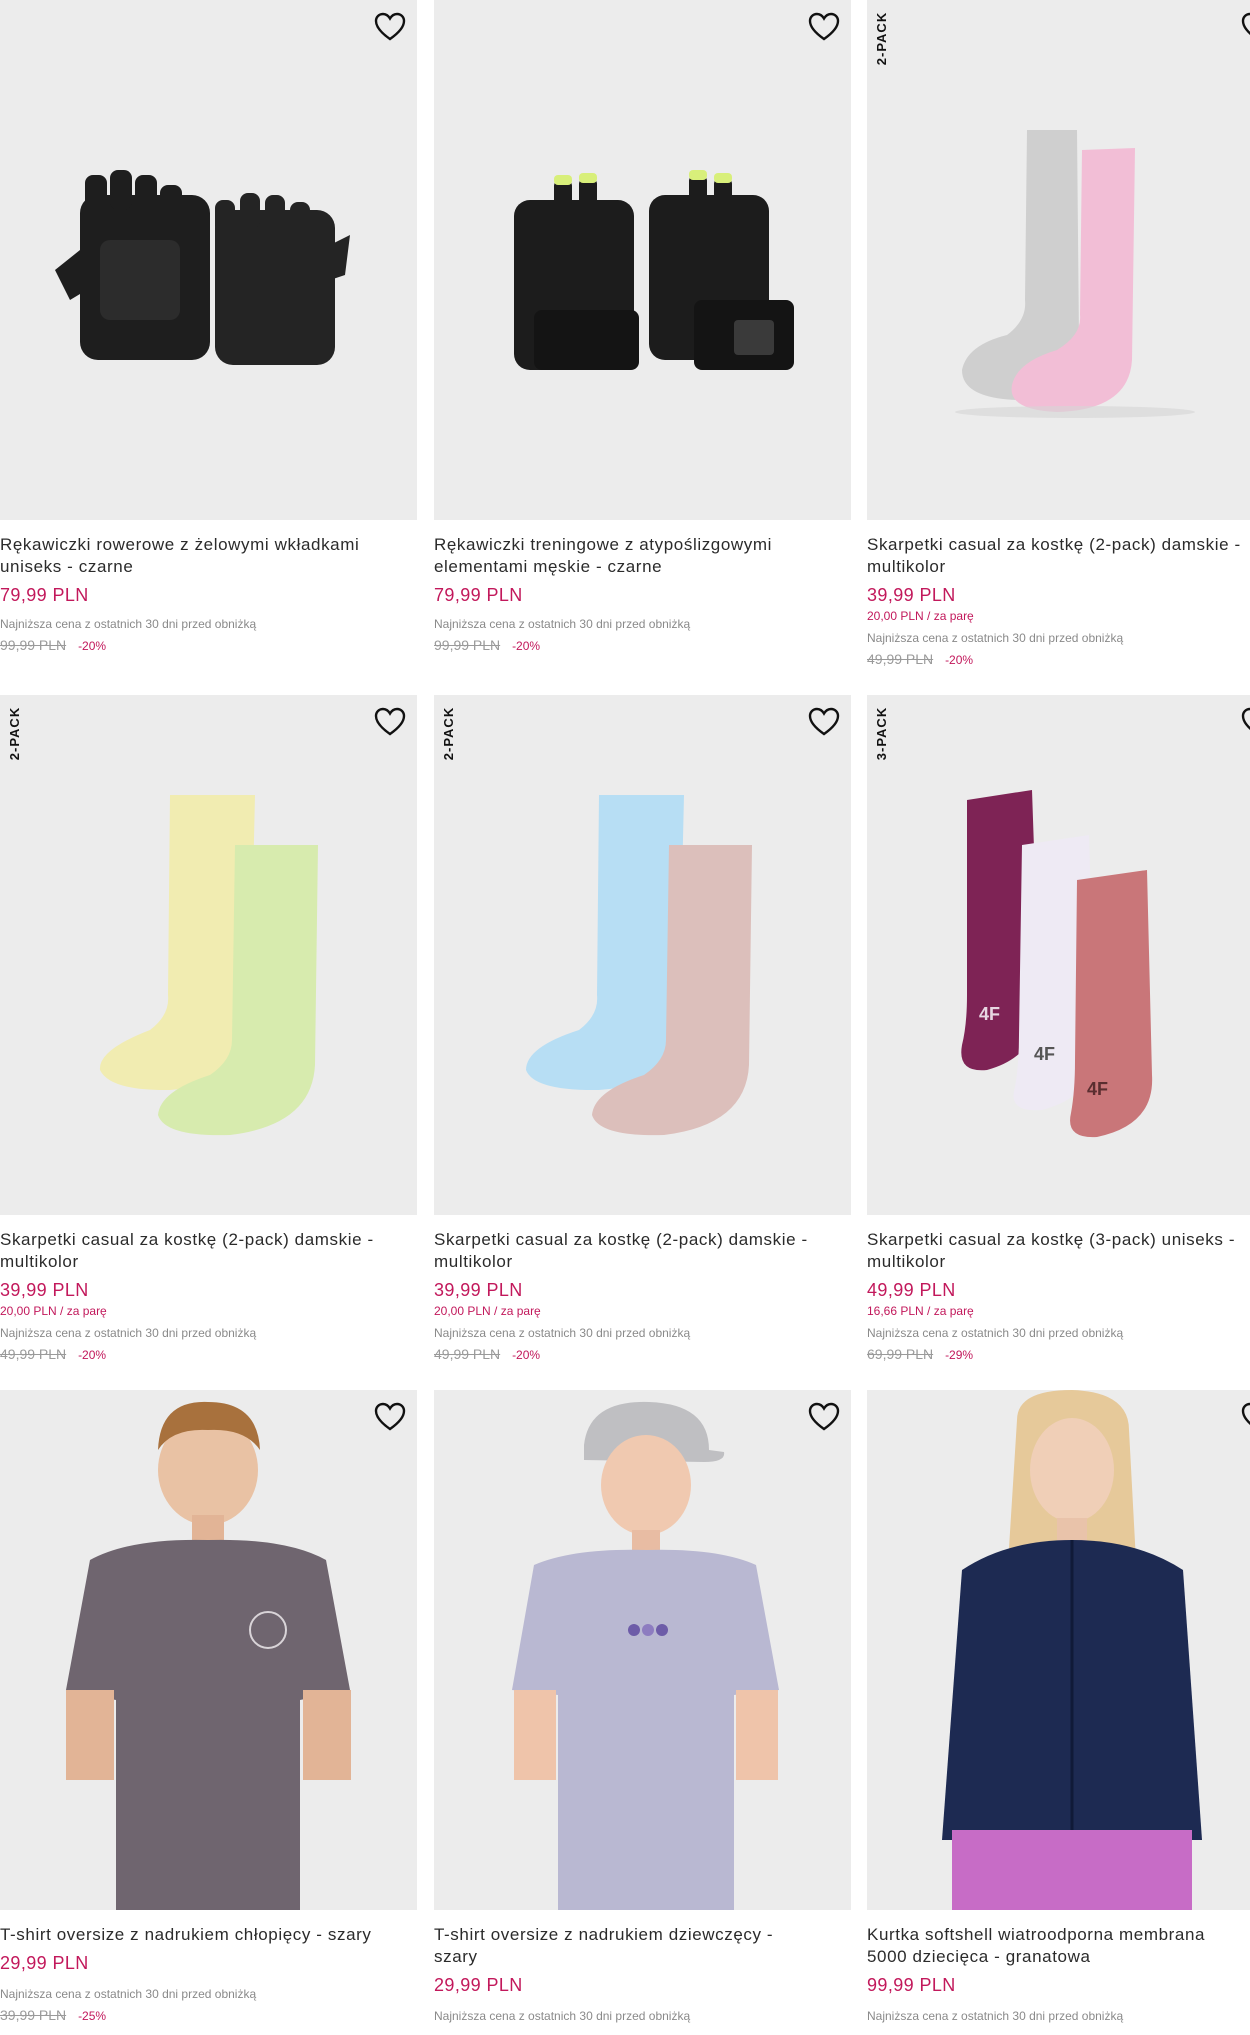  I want to click on product-name-line: elementami męskie - czarne, so click(548, 566).